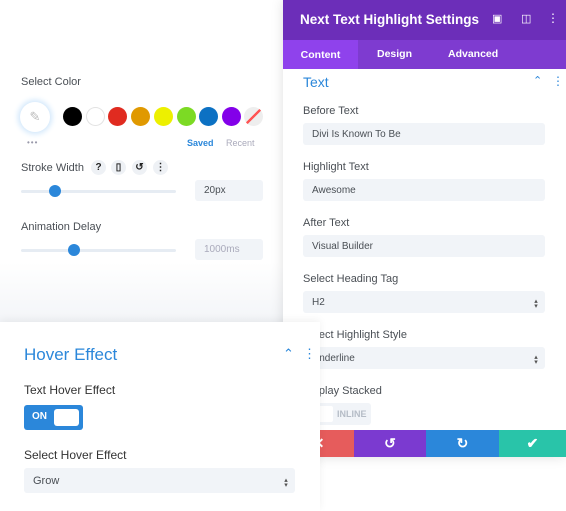 The image size is (566, 511). I want to click on recent-tab: Recent, so click(240, 143).